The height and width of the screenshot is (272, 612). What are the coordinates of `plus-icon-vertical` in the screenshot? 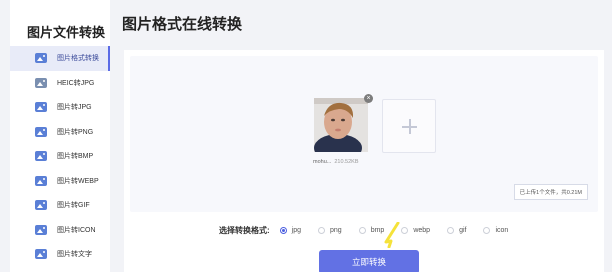 It's located at (410, 126).